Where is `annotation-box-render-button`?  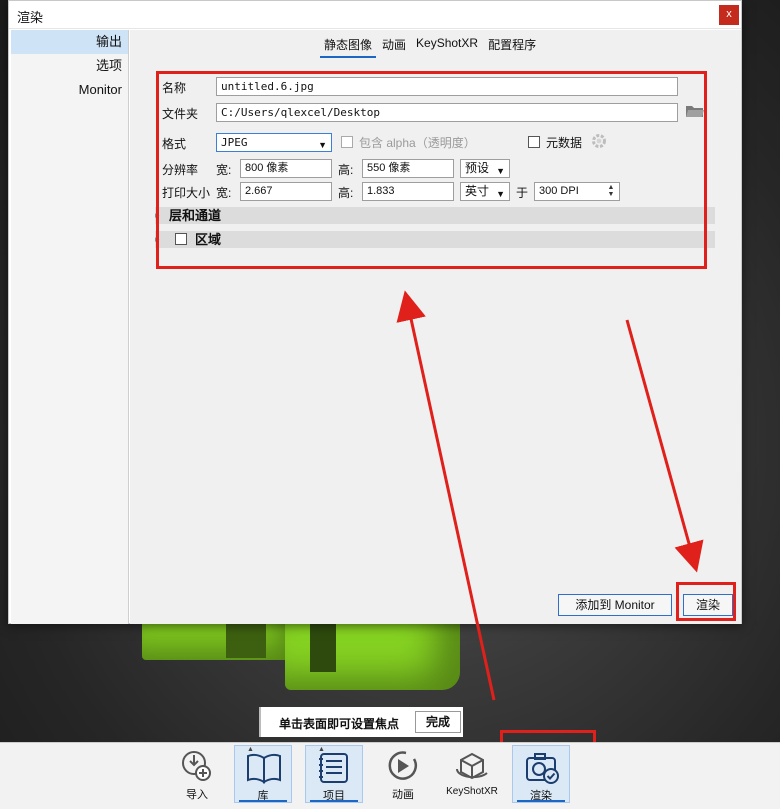 annotation-box-render-button is located at coordinates (706, 601).